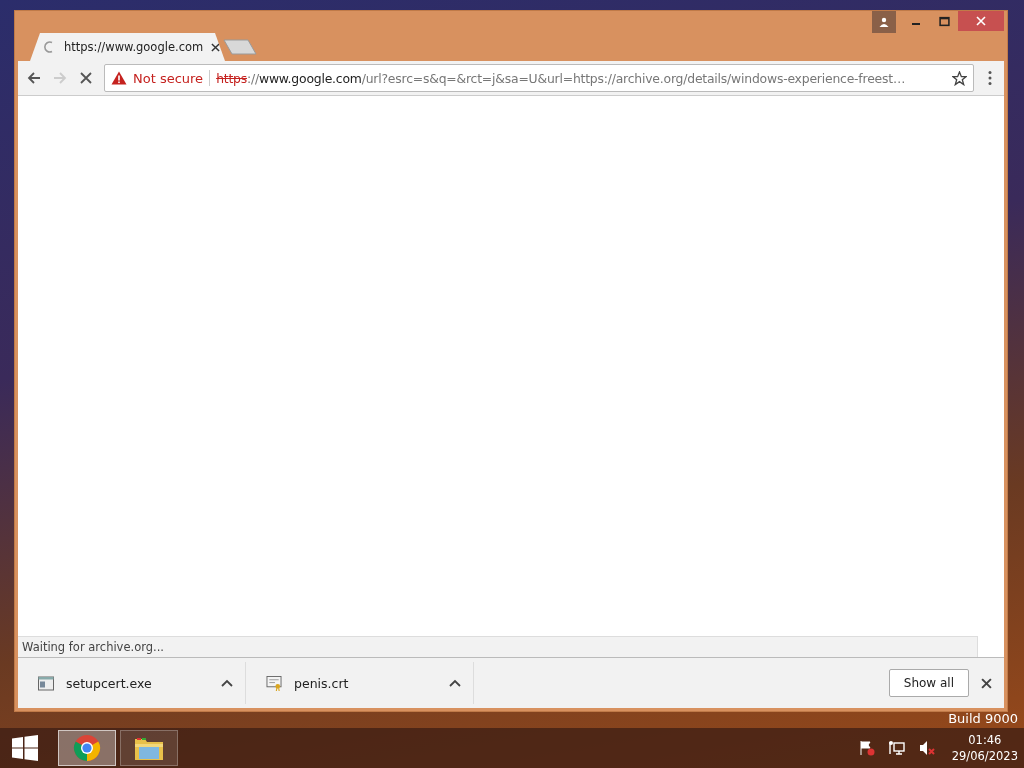 The height and width of the screenshot is (768, 1024). I want to click on back-button, so click(34, 78).